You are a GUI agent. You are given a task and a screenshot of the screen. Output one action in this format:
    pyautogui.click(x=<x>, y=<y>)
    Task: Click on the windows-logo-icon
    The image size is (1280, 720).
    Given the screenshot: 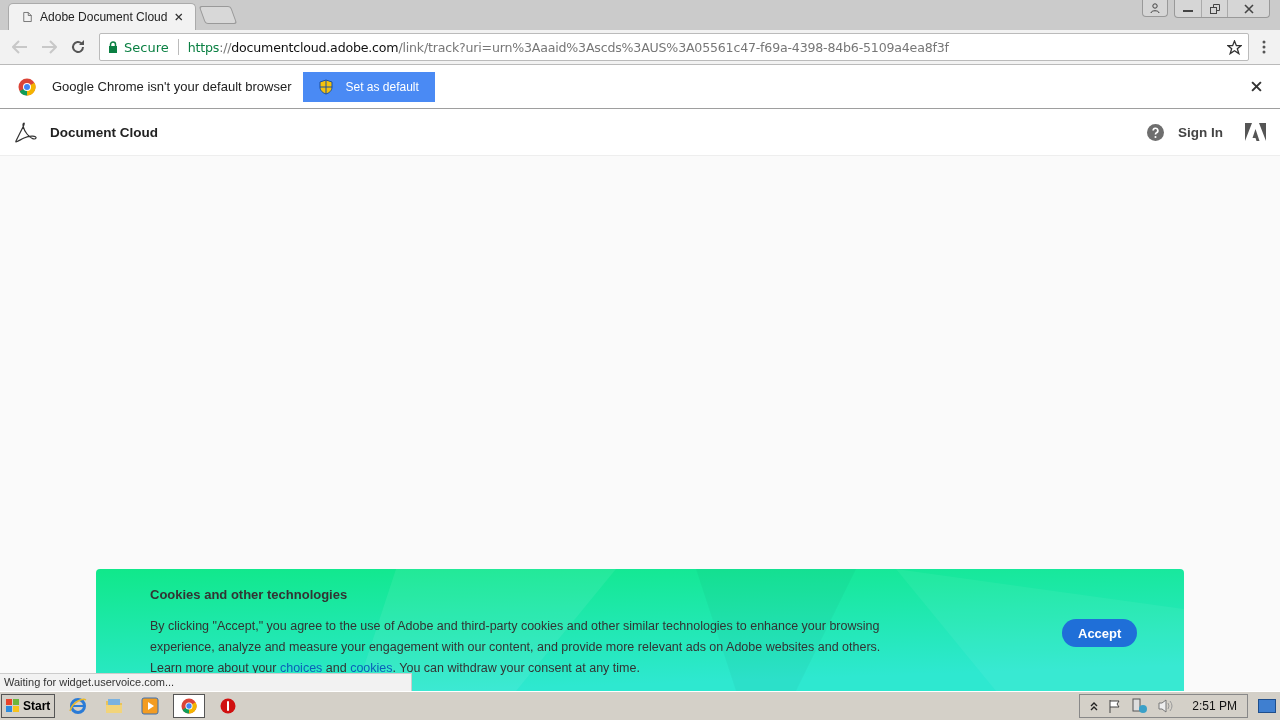 What is the action you would take?
    pyautogui.click(x=13, y=706)
    